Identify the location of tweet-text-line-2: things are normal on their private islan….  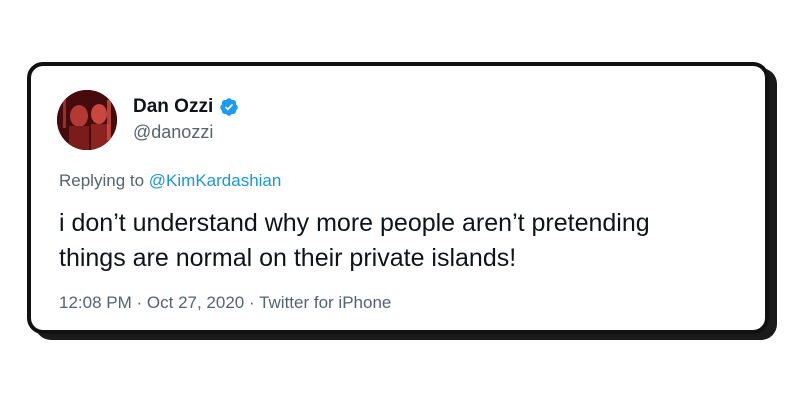
(288, 258).